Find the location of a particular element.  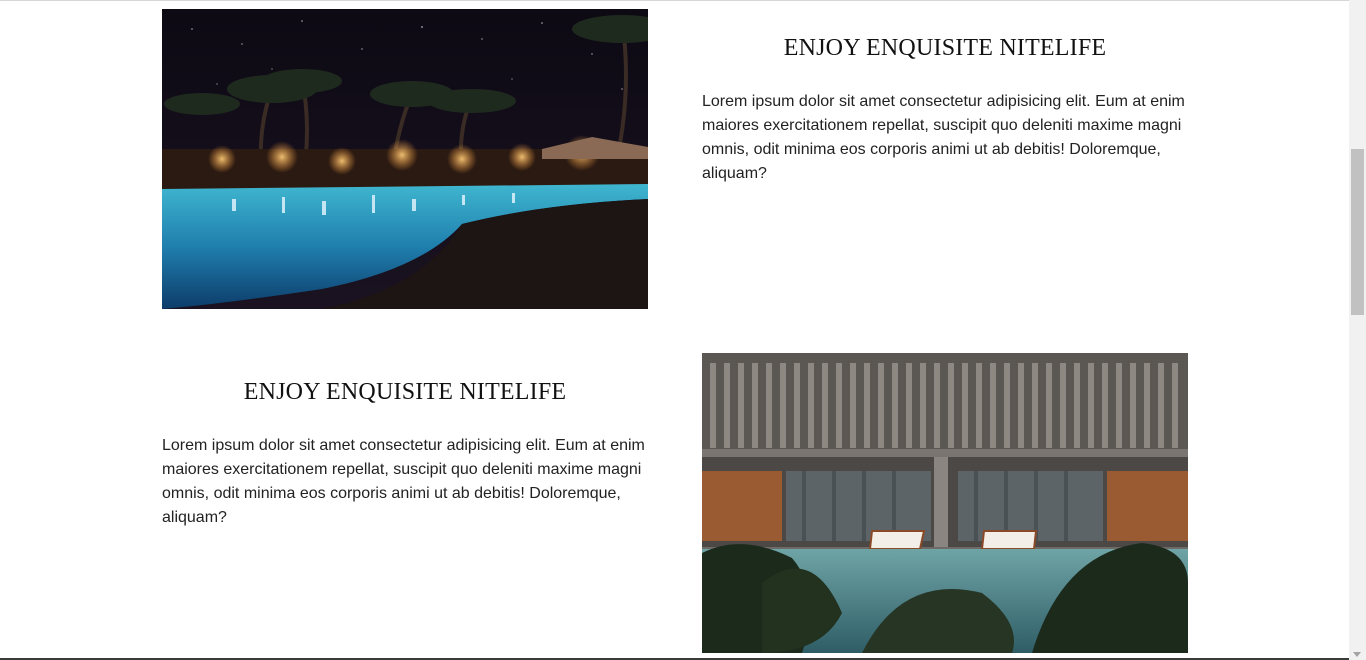

scrollbar-thumb is located at coordinates (1357, 232).